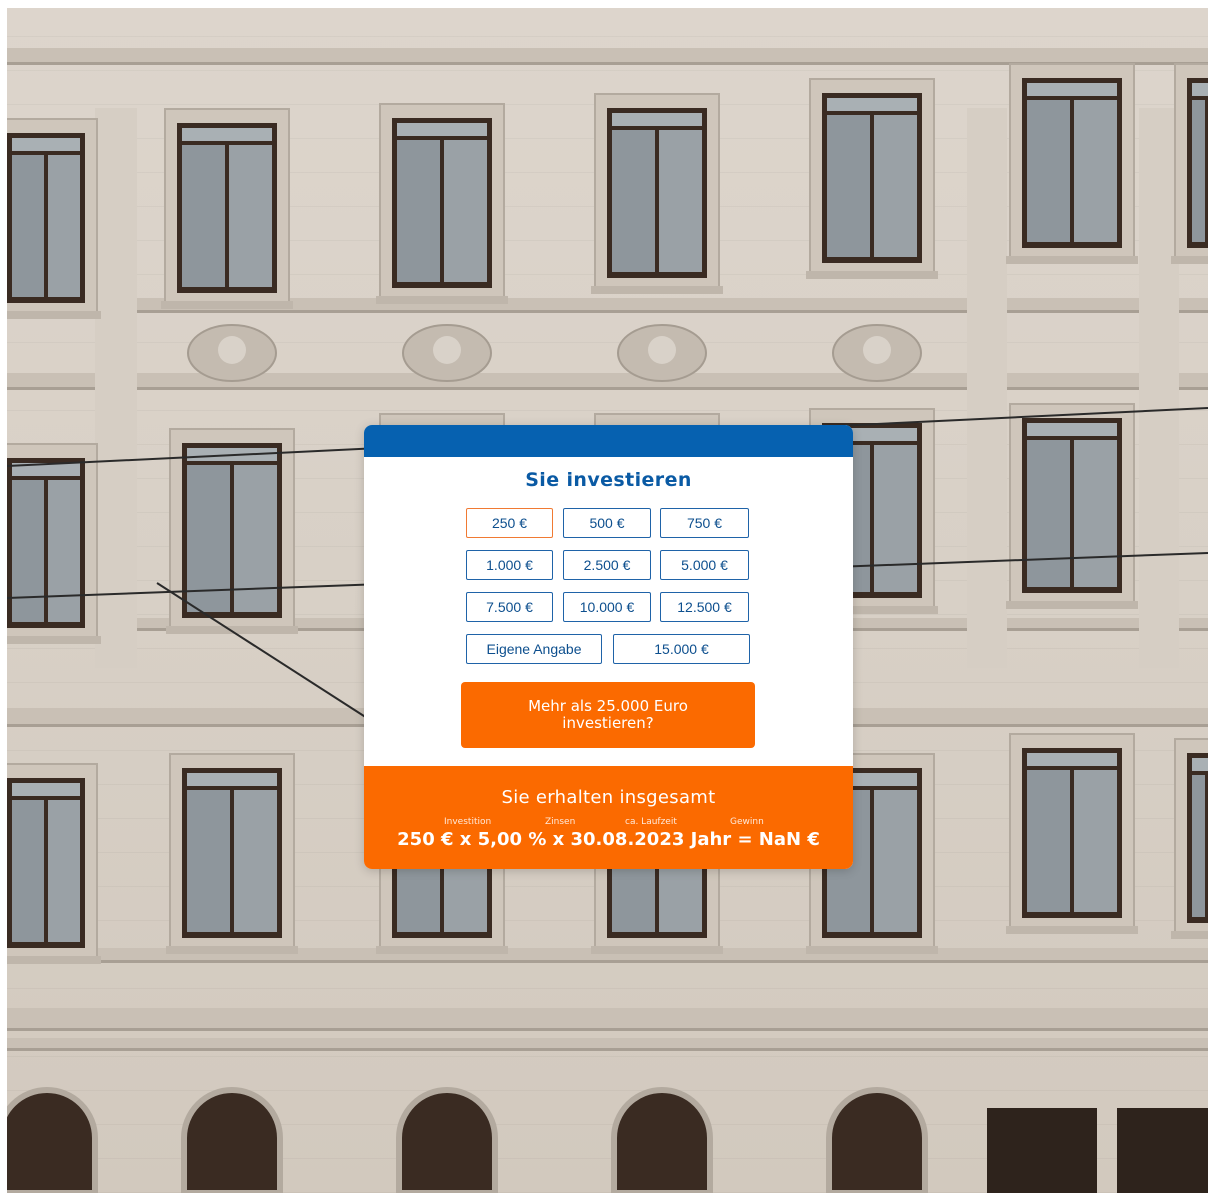  I want to click on invest-more-button: Mehr als 25.000 Euro investieren?, so click(608, 715).